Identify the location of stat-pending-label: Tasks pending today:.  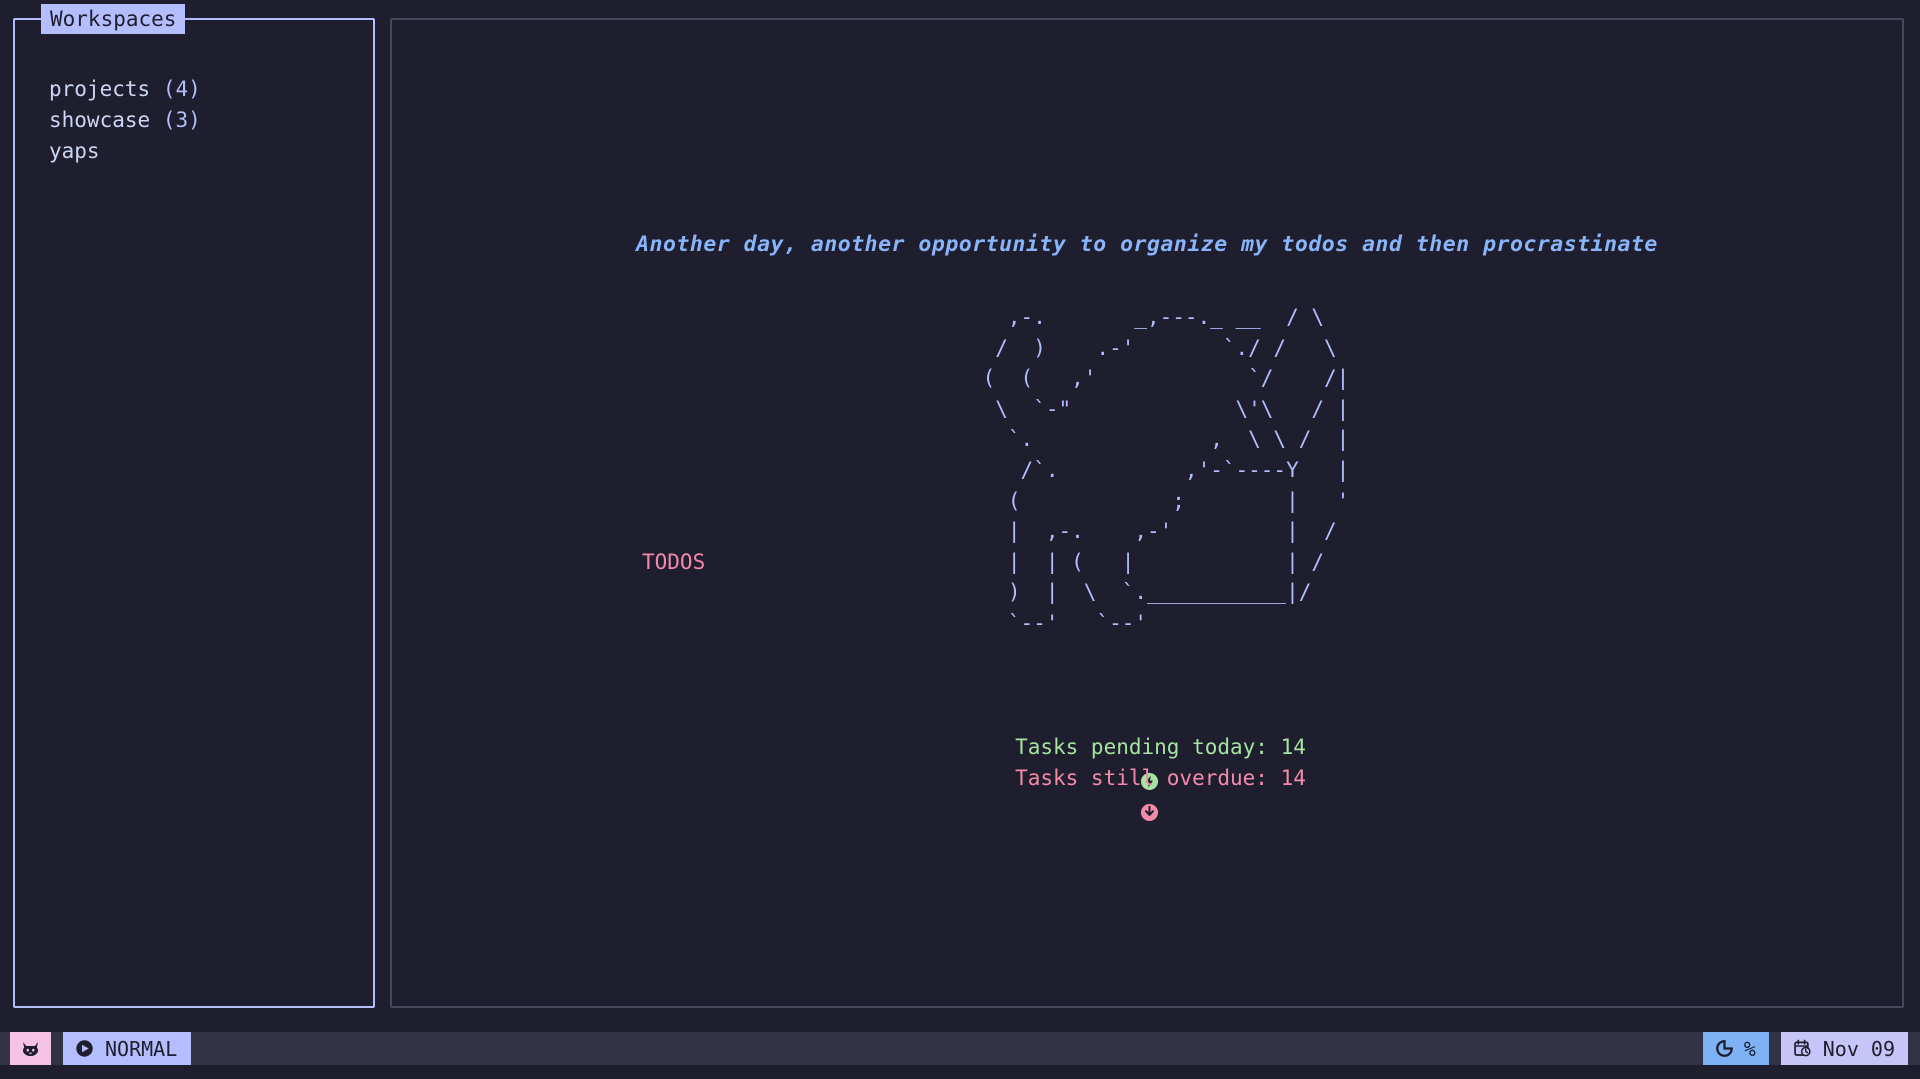
(1141, 747).